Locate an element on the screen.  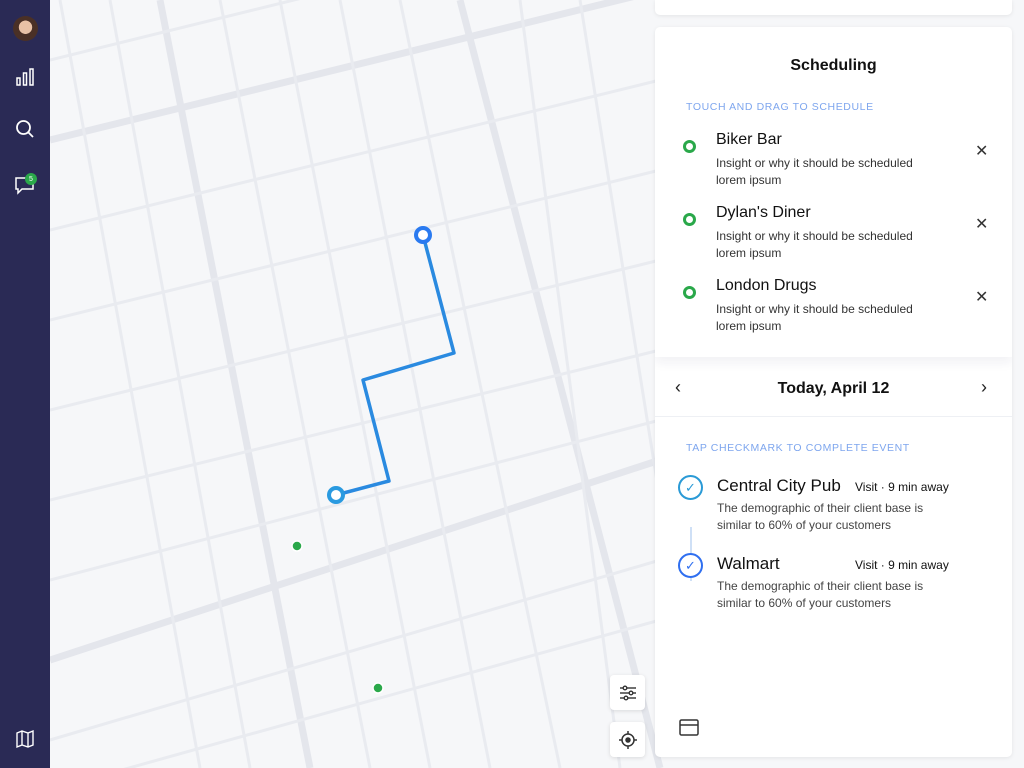
filter-button is located at coordinates (627, 692).